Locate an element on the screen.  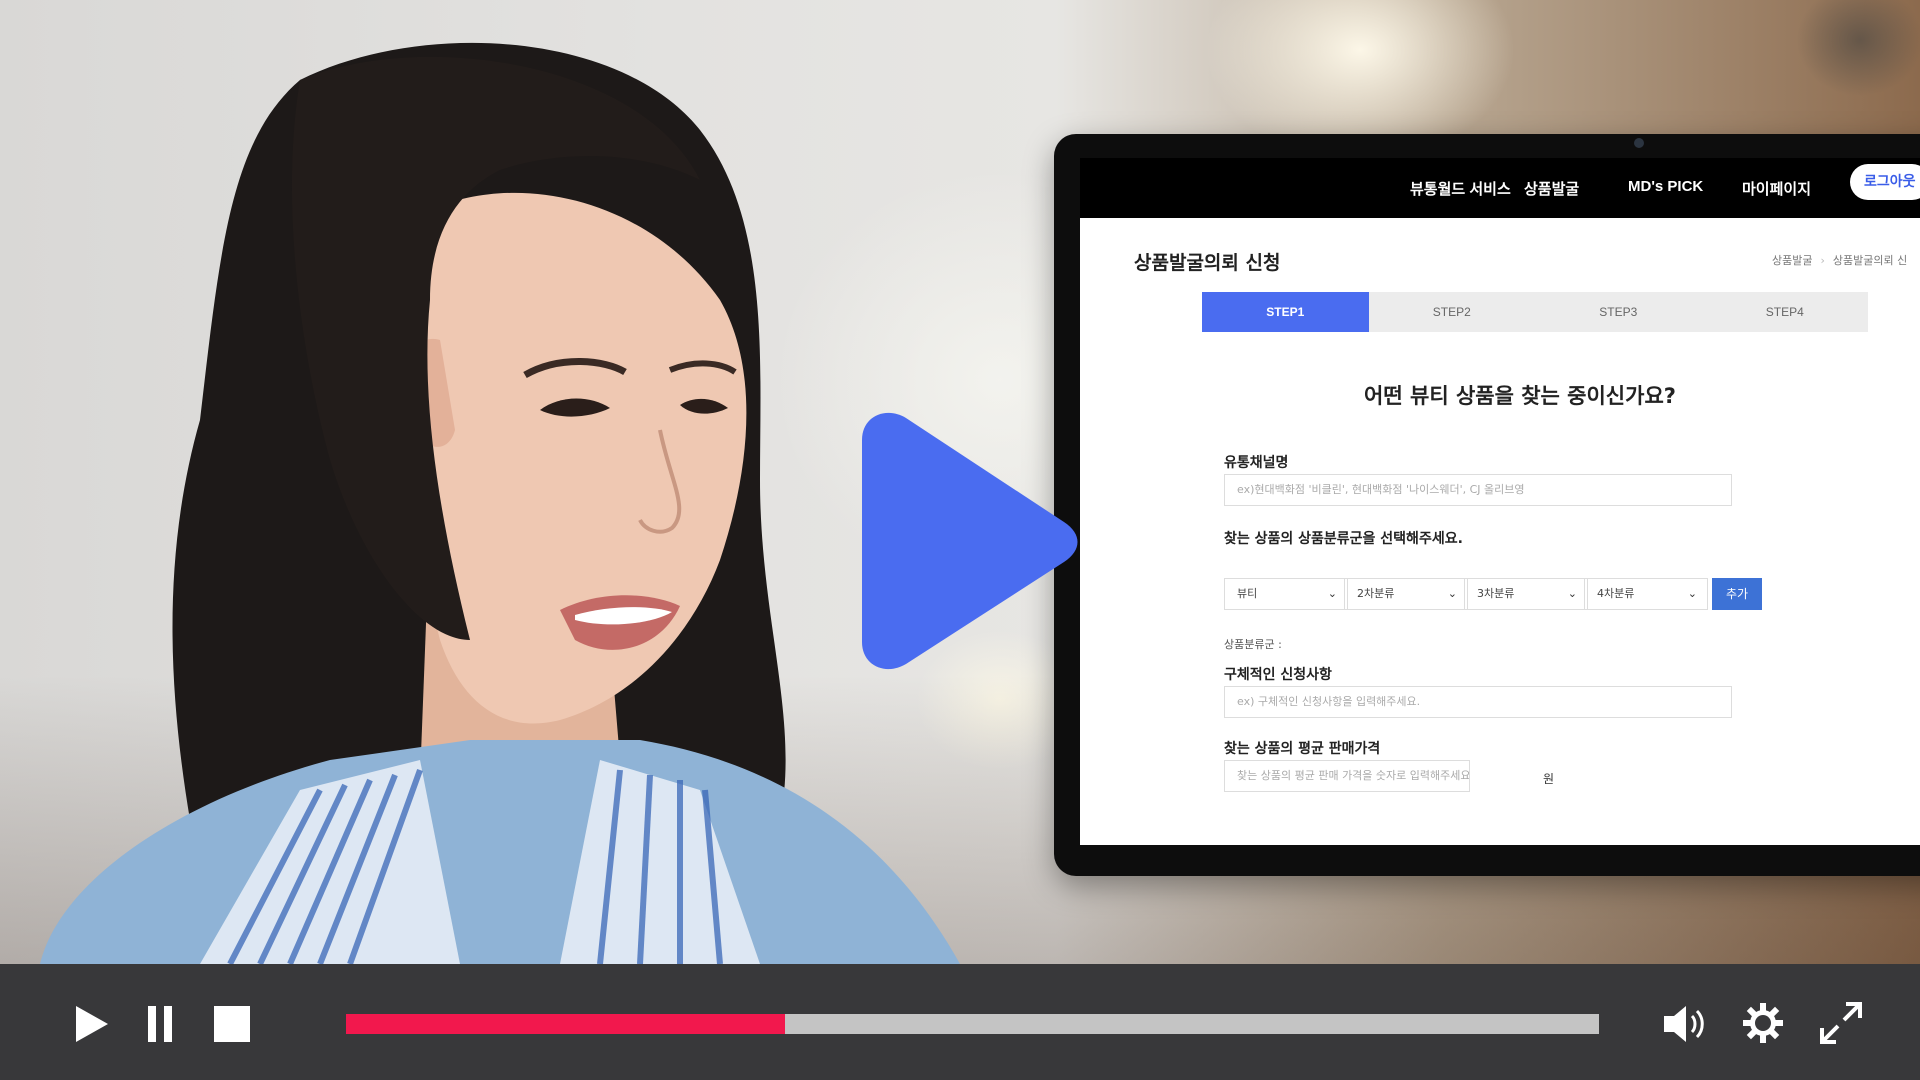
category-select-2: 2차분류 ⌄ is located at coordinates (1406, 594).